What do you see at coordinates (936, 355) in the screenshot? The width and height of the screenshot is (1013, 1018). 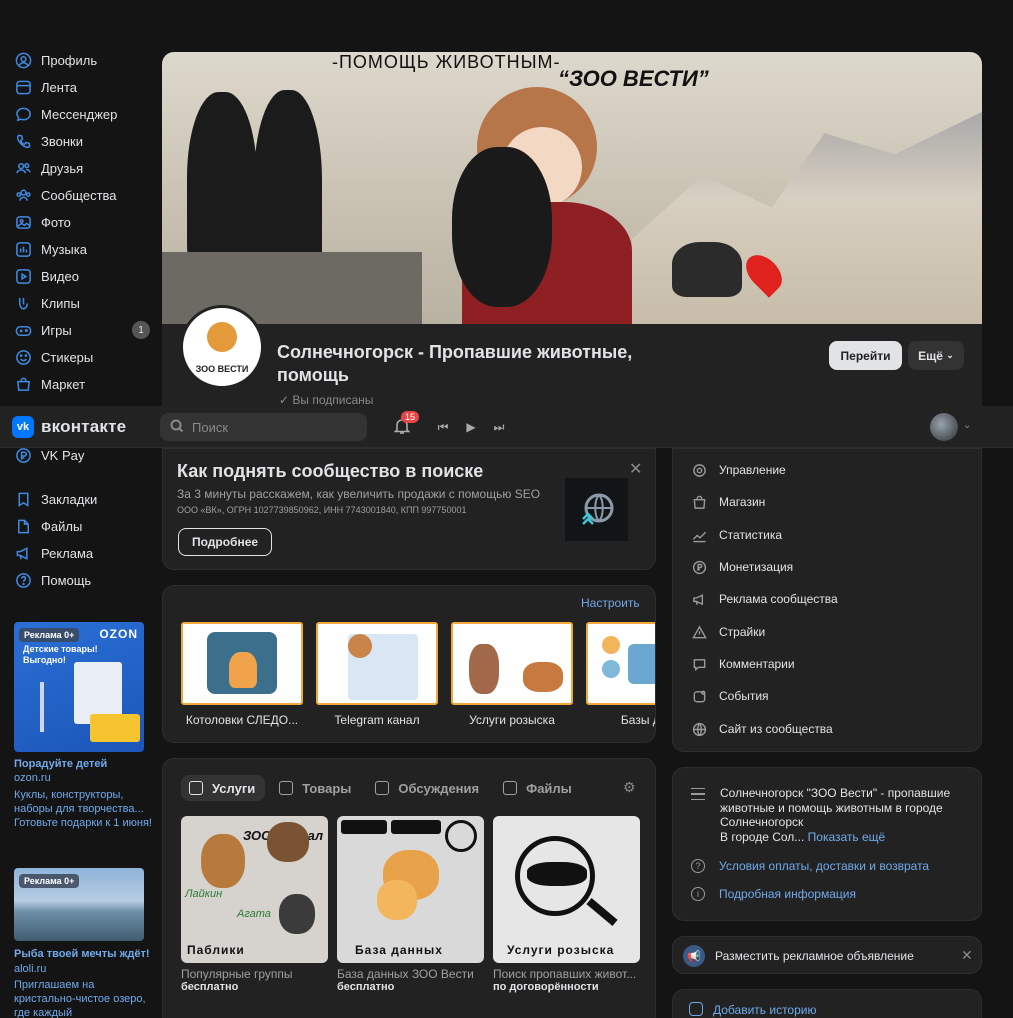 I see `more-button: Ещё ⌄` at bounding box center [936, 355].